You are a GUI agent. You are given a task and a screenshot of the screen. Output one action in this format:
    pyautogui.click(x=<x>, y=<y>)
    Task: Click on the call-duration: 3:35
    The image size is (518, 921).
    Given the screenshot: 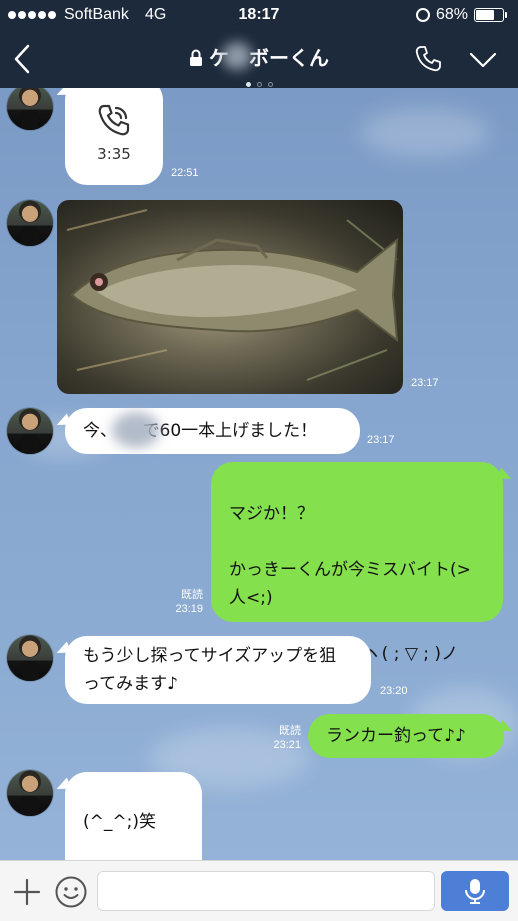 What is the action you would take?
    pyautogui.click(x=114, y=154)
    